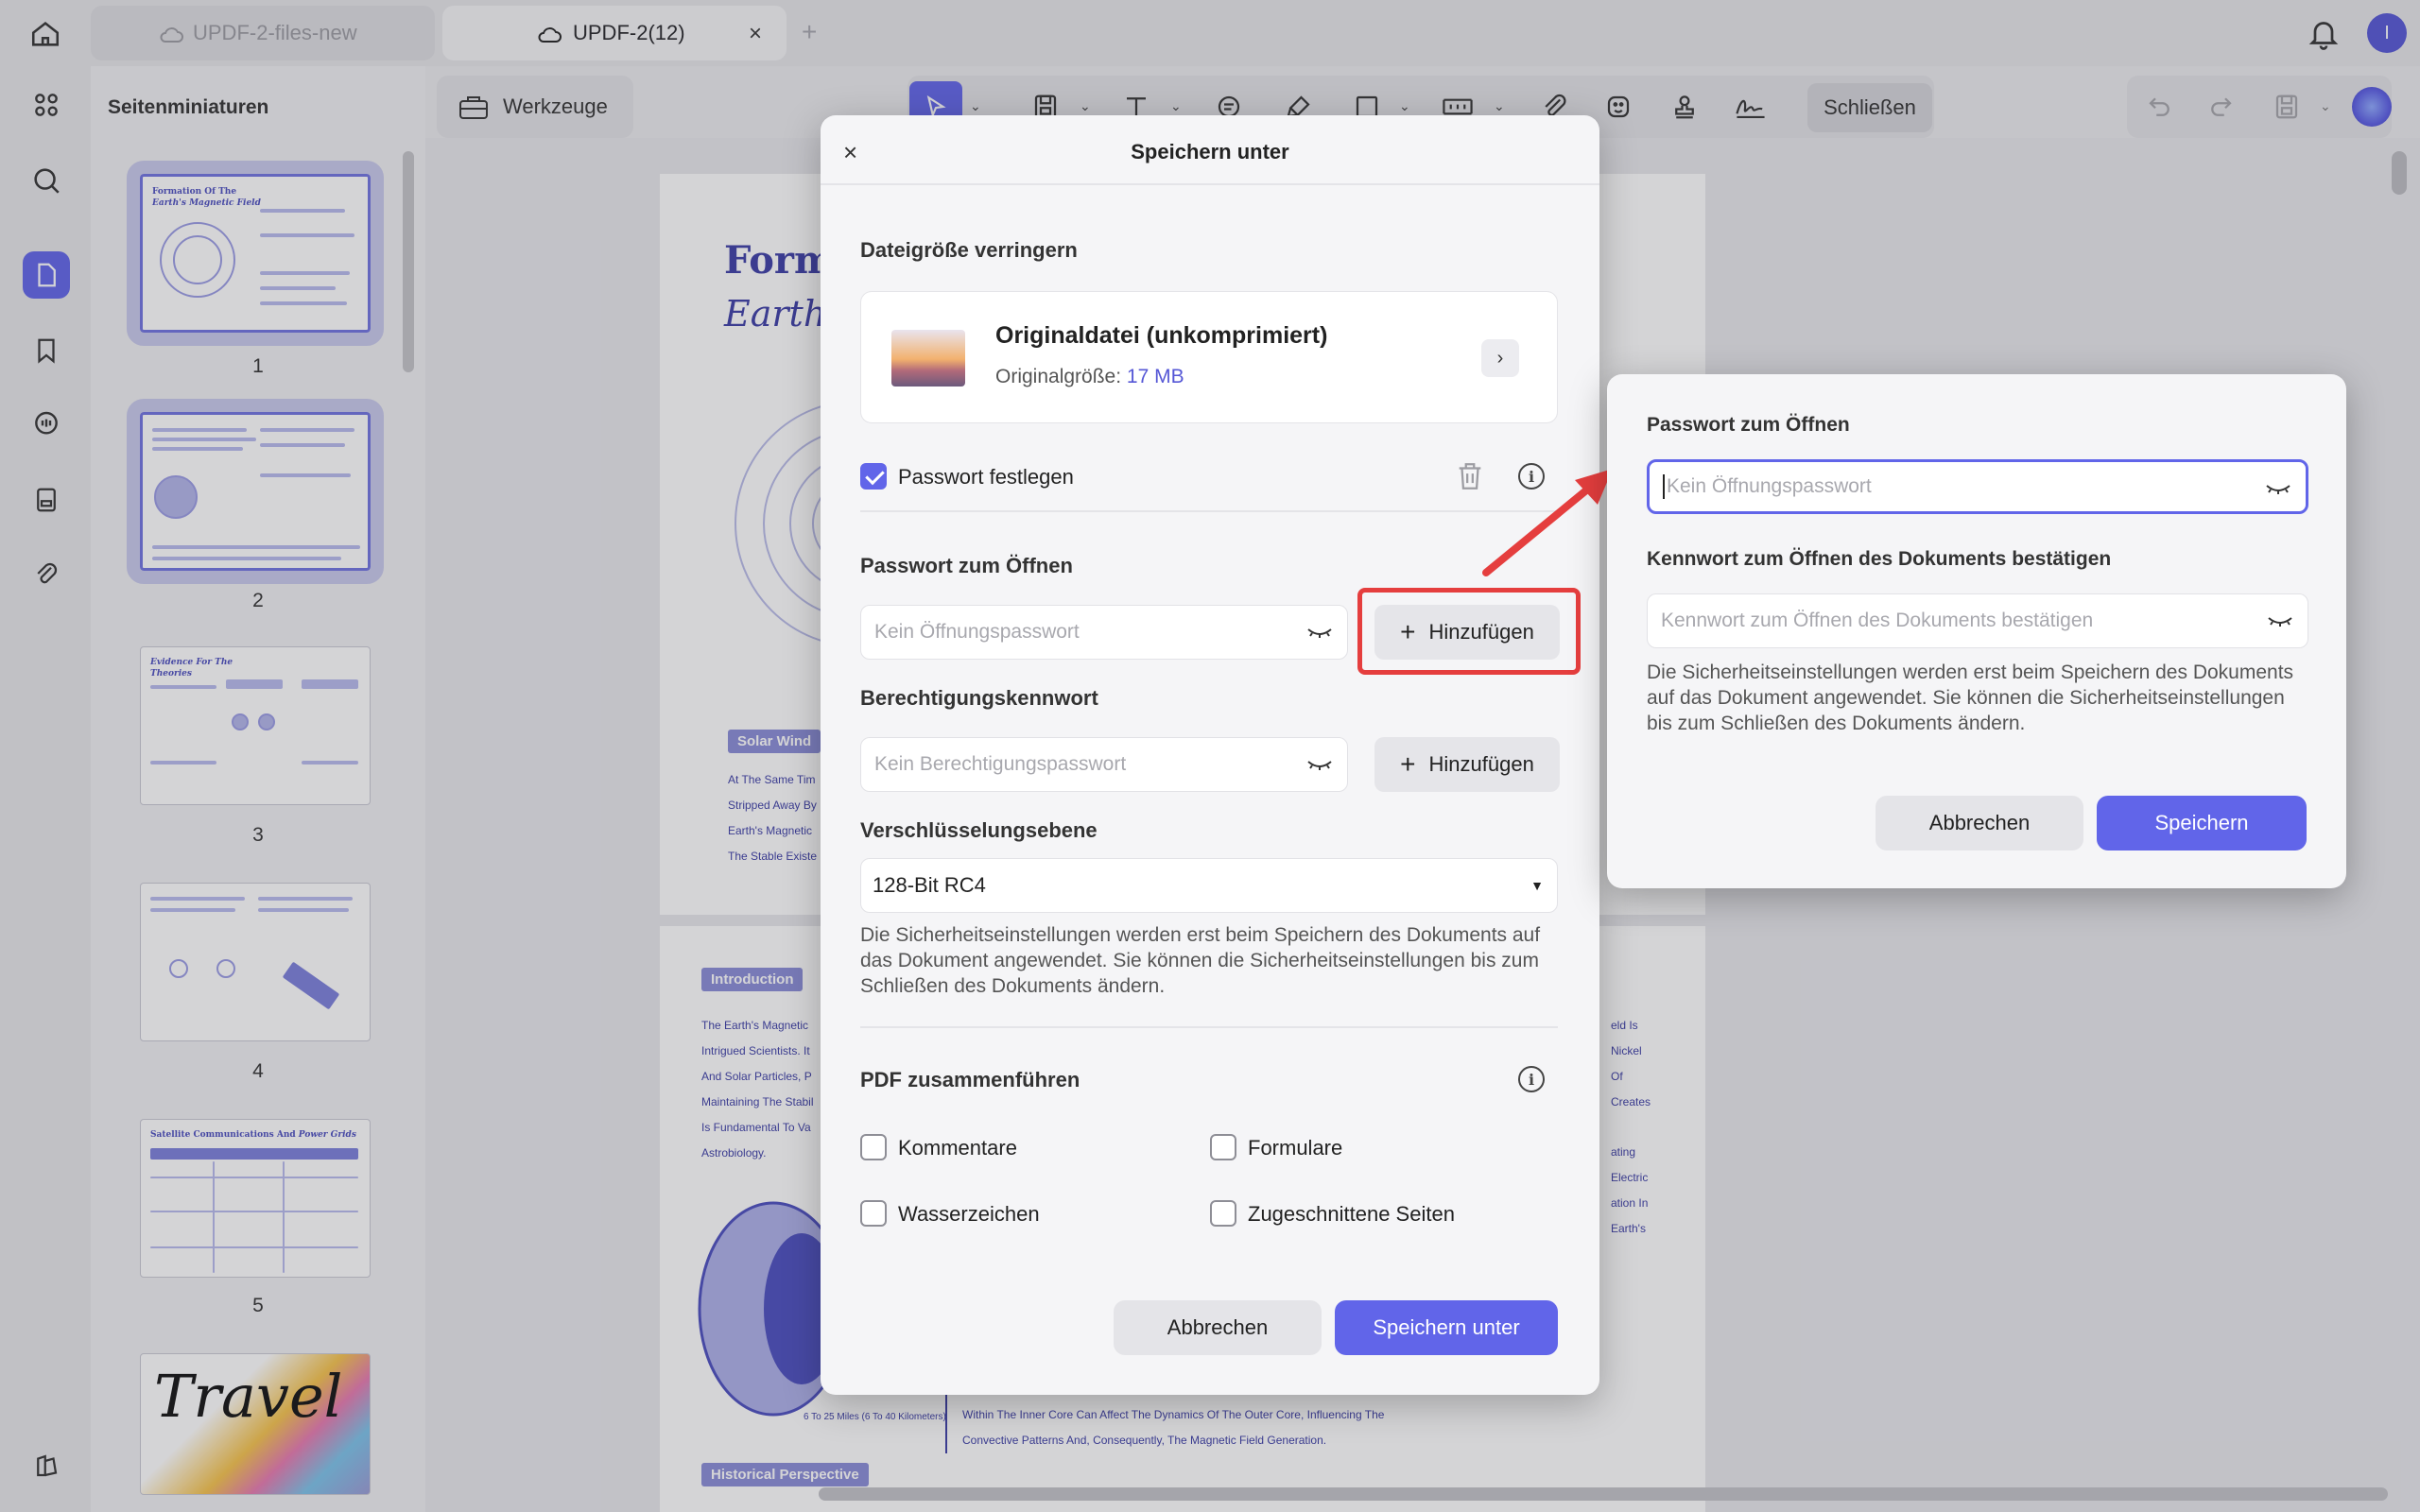 Image resolution: width=2420 pixels, height=1512 pixels. Describe the element at coordinates (970, 1079) in the screenshot. I see `merge-label: PDF zusammenführen` at that location.